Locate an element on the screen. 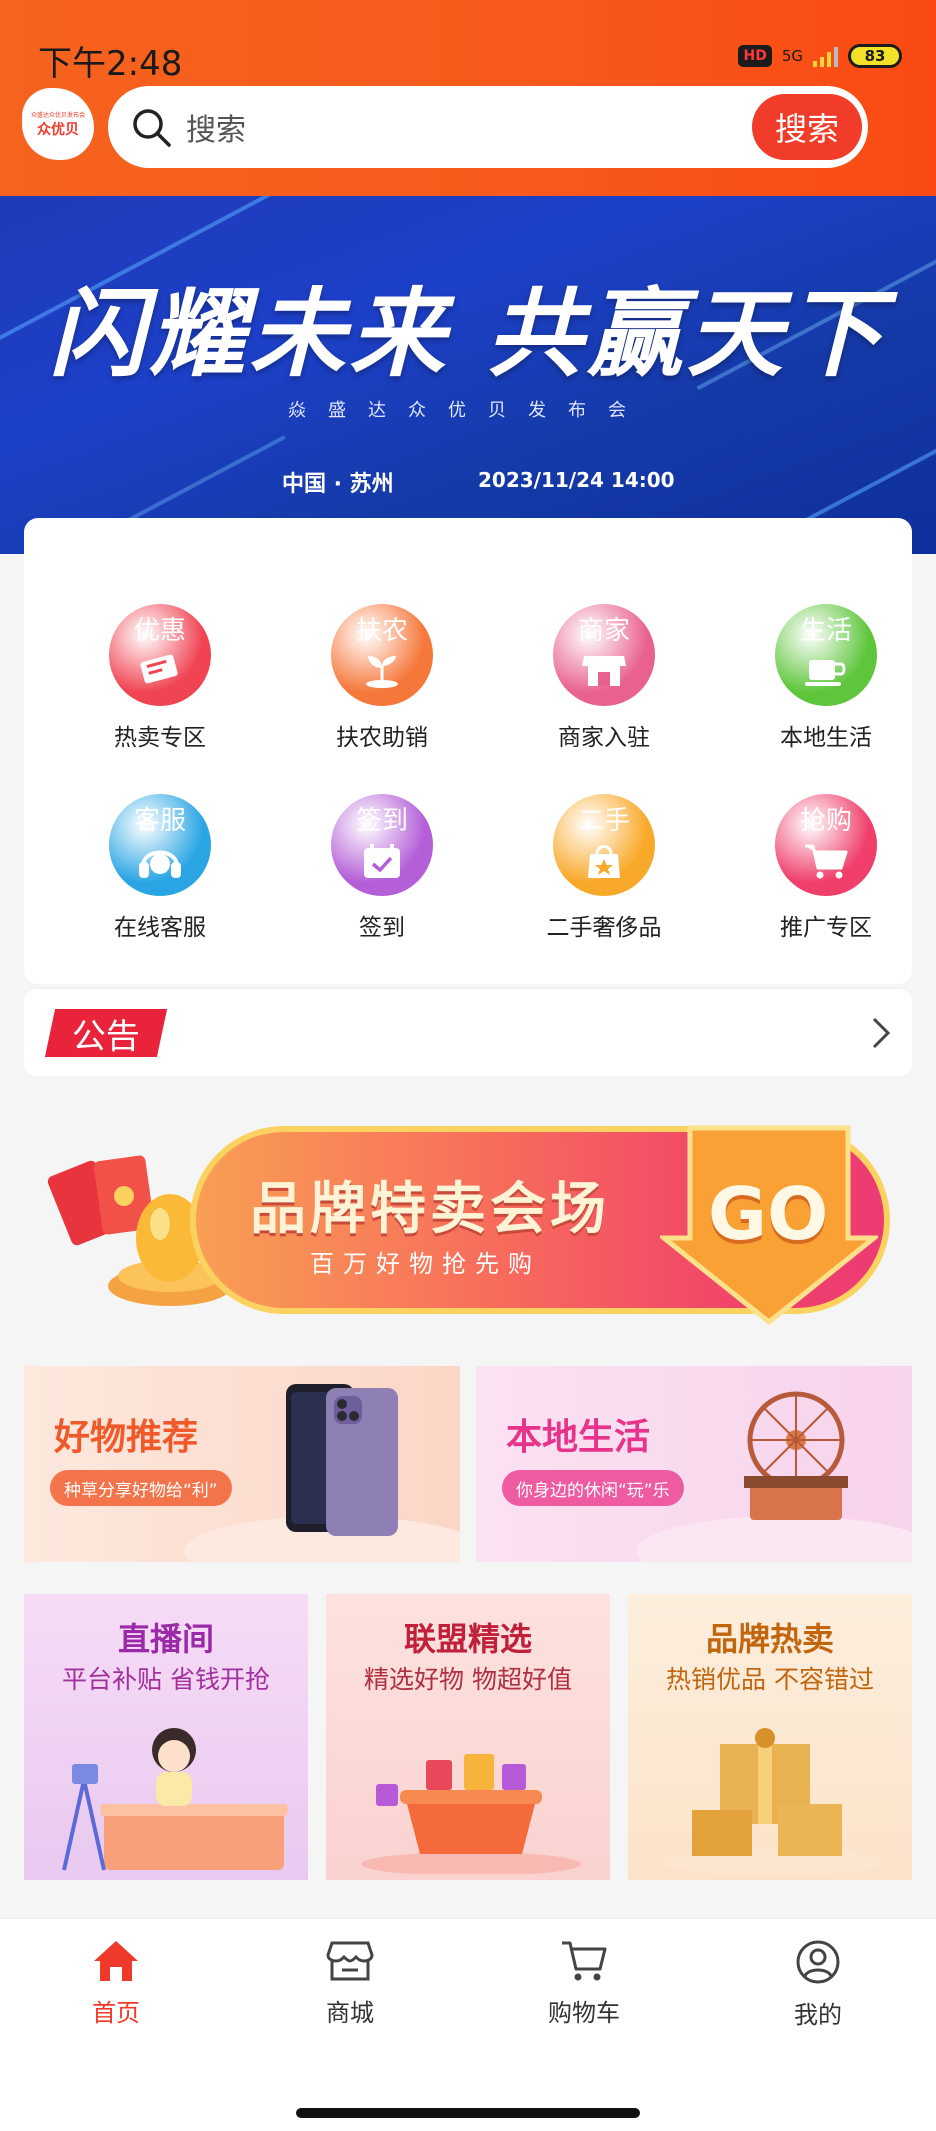  category-badge: 抢购 is located at coordinates (825, 821).